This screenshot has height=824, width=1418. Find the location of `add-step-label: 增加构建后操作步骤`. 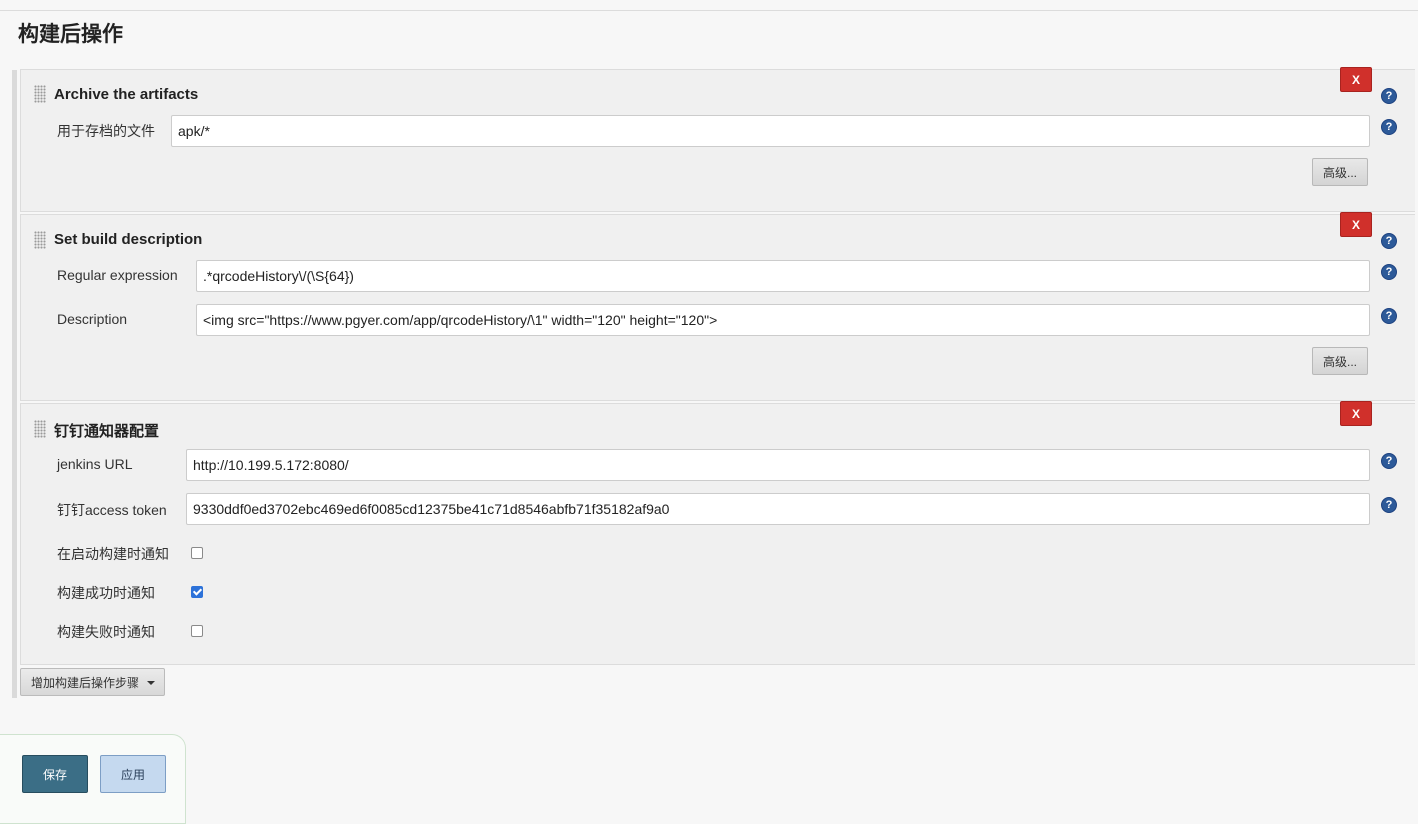

add-step-label: 增加构建后操作步骤 is located at coordinates (85, 682).